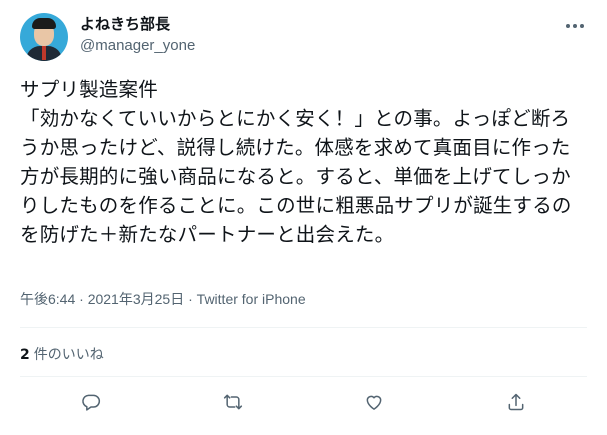  I want to click on avatar-tie, so click(44, 53).